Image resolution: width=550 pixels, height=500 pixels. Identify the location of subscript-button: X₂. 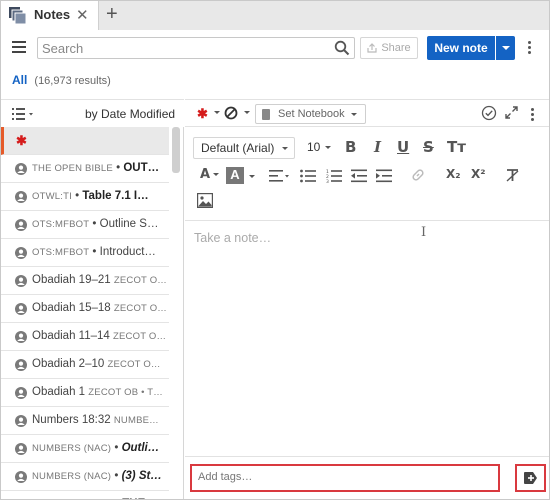
(453, 174).